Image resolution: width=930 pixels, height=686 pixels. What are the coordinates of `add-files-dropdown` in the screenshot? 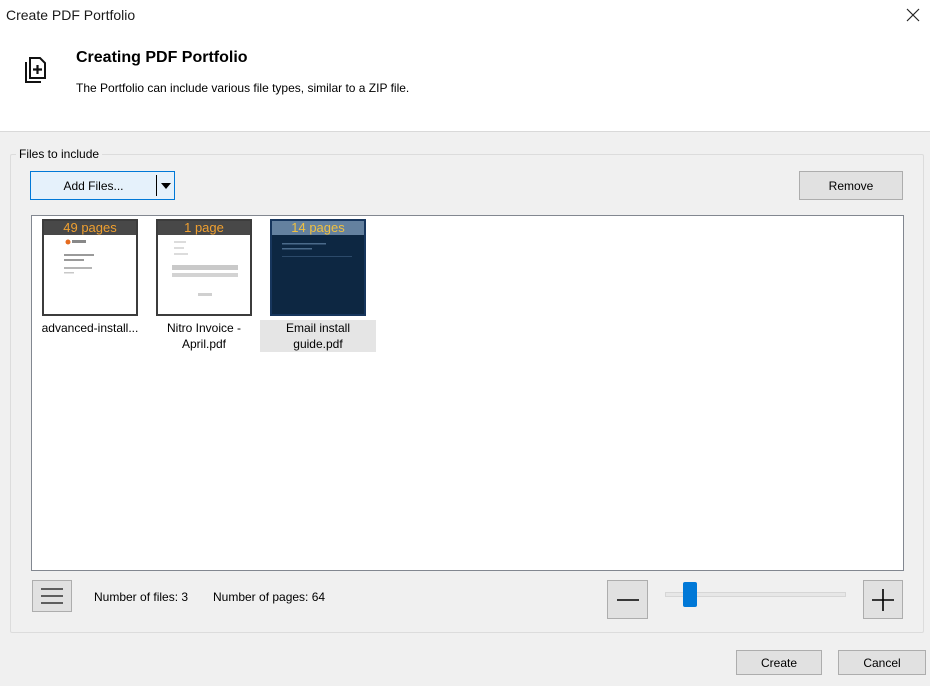 It's located at (166, 185).